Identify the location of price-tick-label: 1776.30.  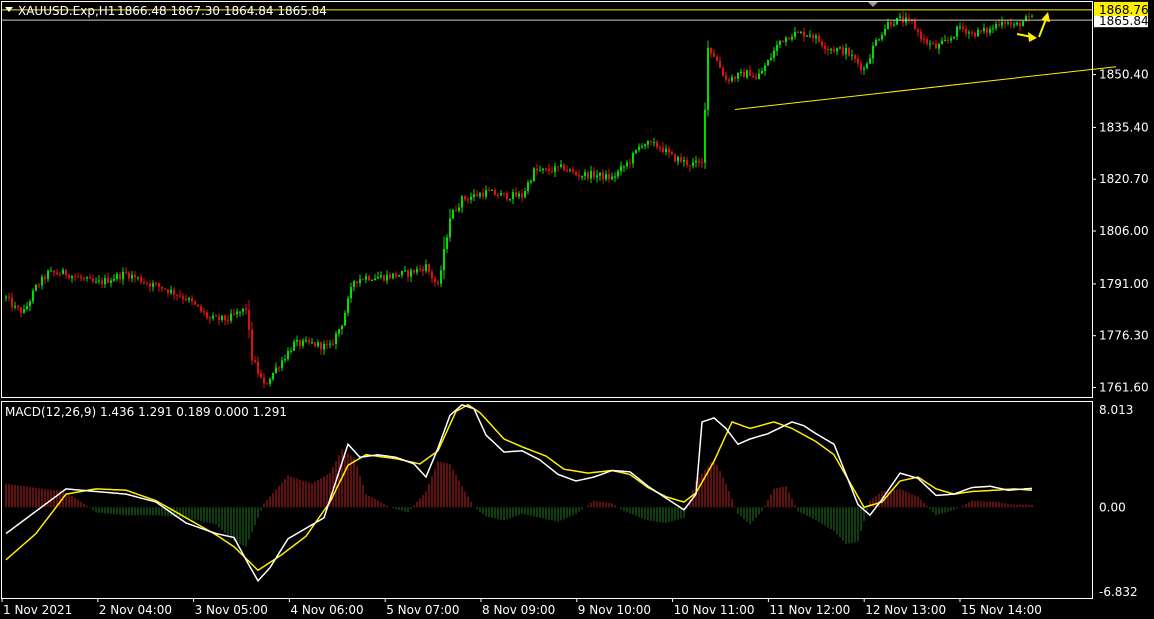
(1124, 336).